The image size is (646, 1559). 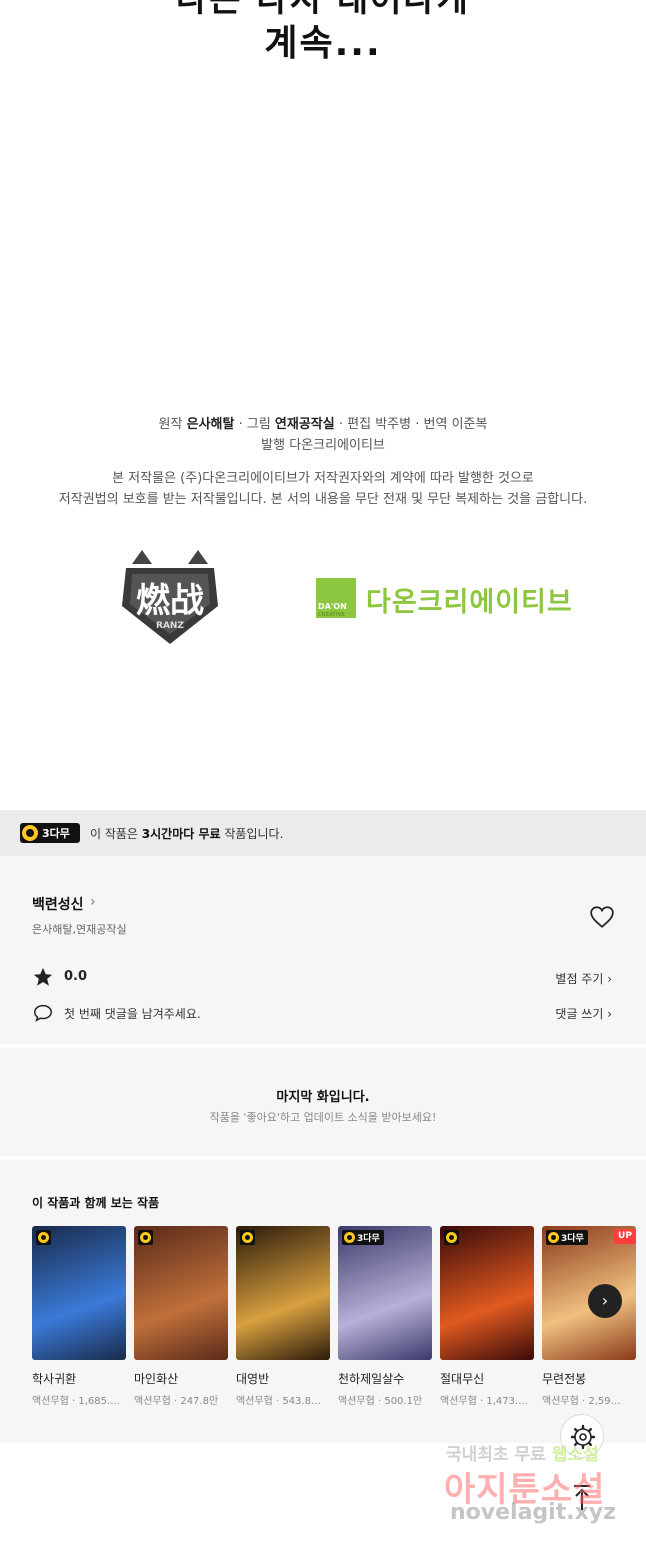 I want to click on ranzhan-logo: 燃战 RANZ, so click(x=170, y=597).